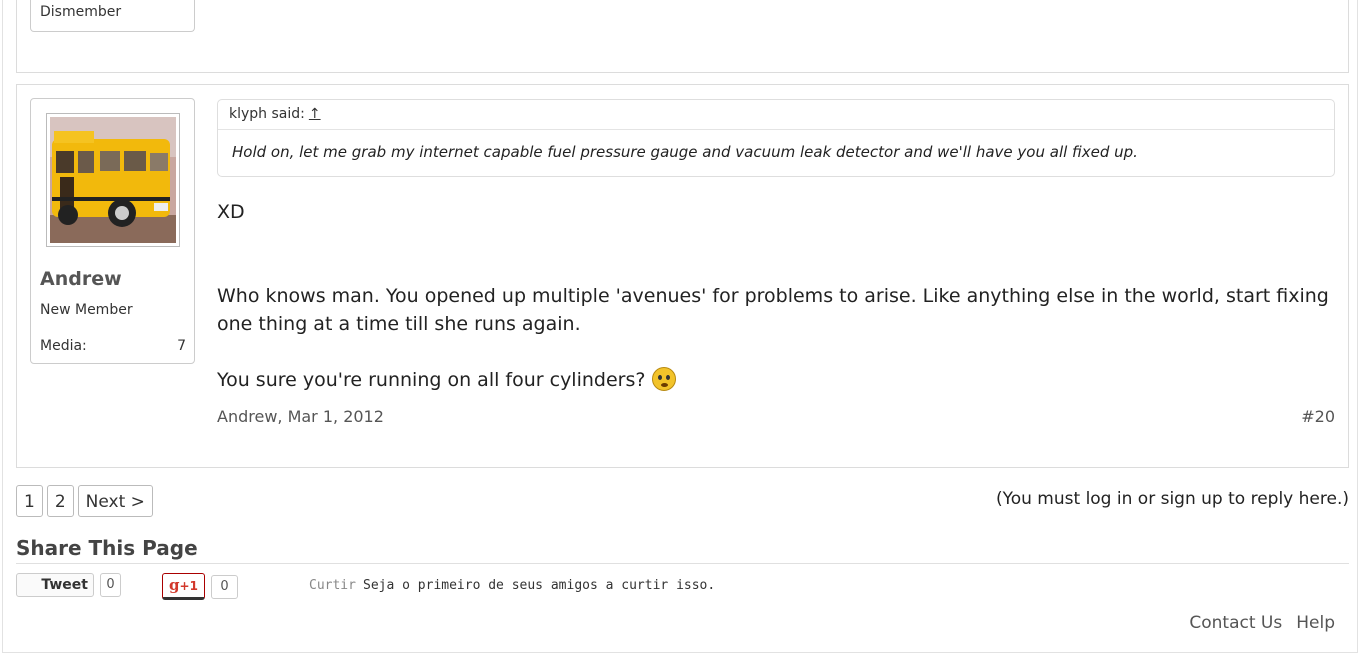 This screenshot has width=1362, height=654. I want to click on like-button: Curtir, so click(332, 585).